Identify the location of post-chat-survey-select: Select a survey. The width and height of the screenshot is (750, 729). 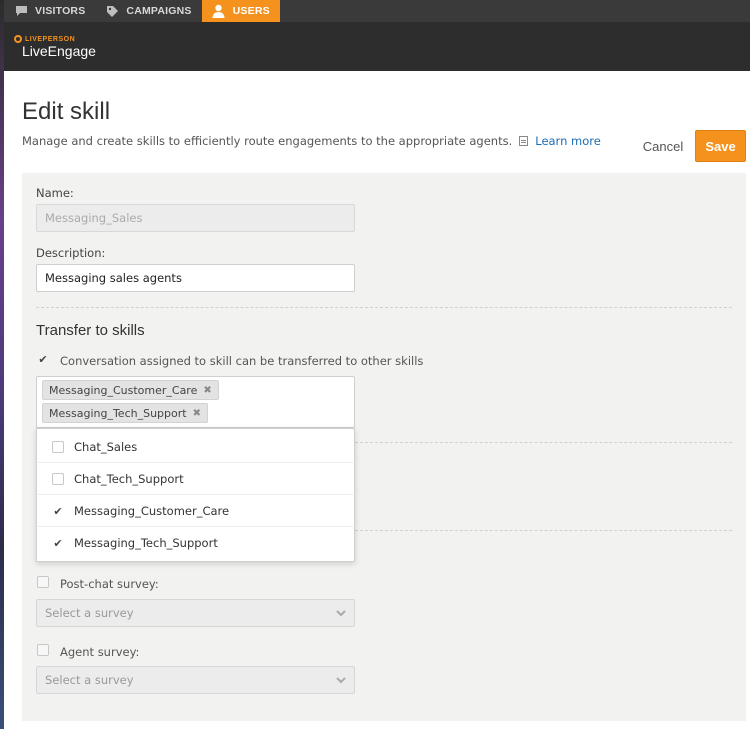
(195, 613).